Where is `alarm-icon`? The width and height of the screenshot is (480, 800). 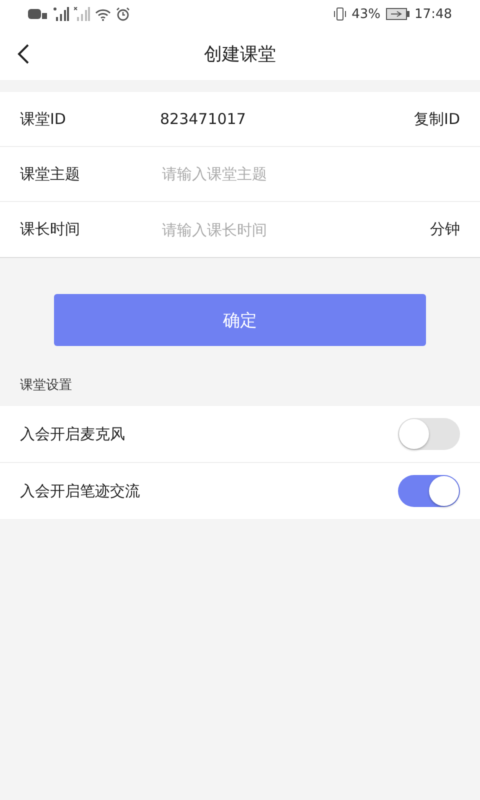
alarm-icon is located at coordinates (123, 14).